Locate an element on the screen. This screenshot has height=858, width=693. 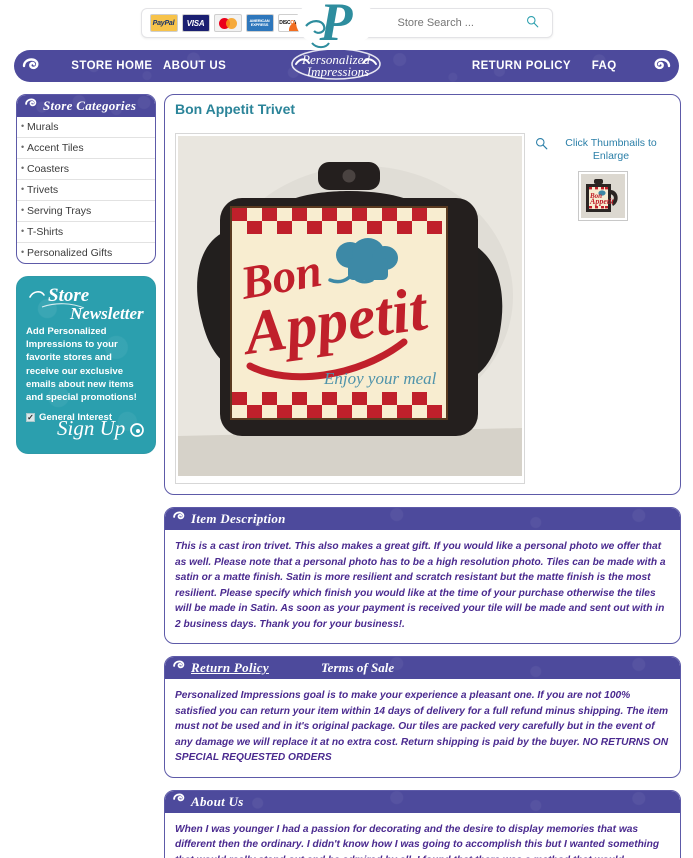
payment-and-search-bar: PayPal VISA AMERICAN EXPRESS DISCOVER is located at coordinates (346, 23).